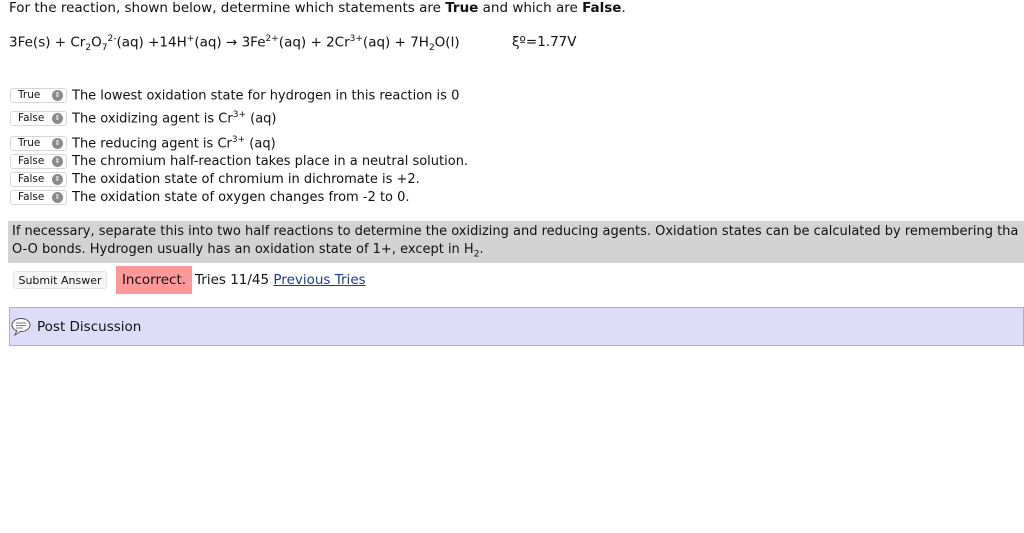 This screenshot has width=1024, height=533. What do you see at coordinates (174, 118) in the screenshot?
I see `statement-text: The oxidizing agent is Cr3+ (aq)` at bounding box center [174, 118].